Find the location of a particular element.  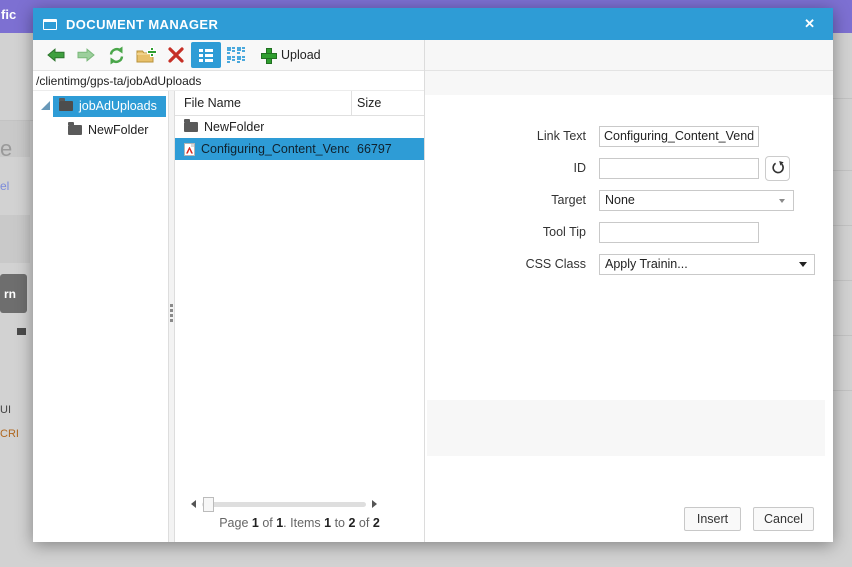

upload-plus-icon is located at coordinates (269, 56).